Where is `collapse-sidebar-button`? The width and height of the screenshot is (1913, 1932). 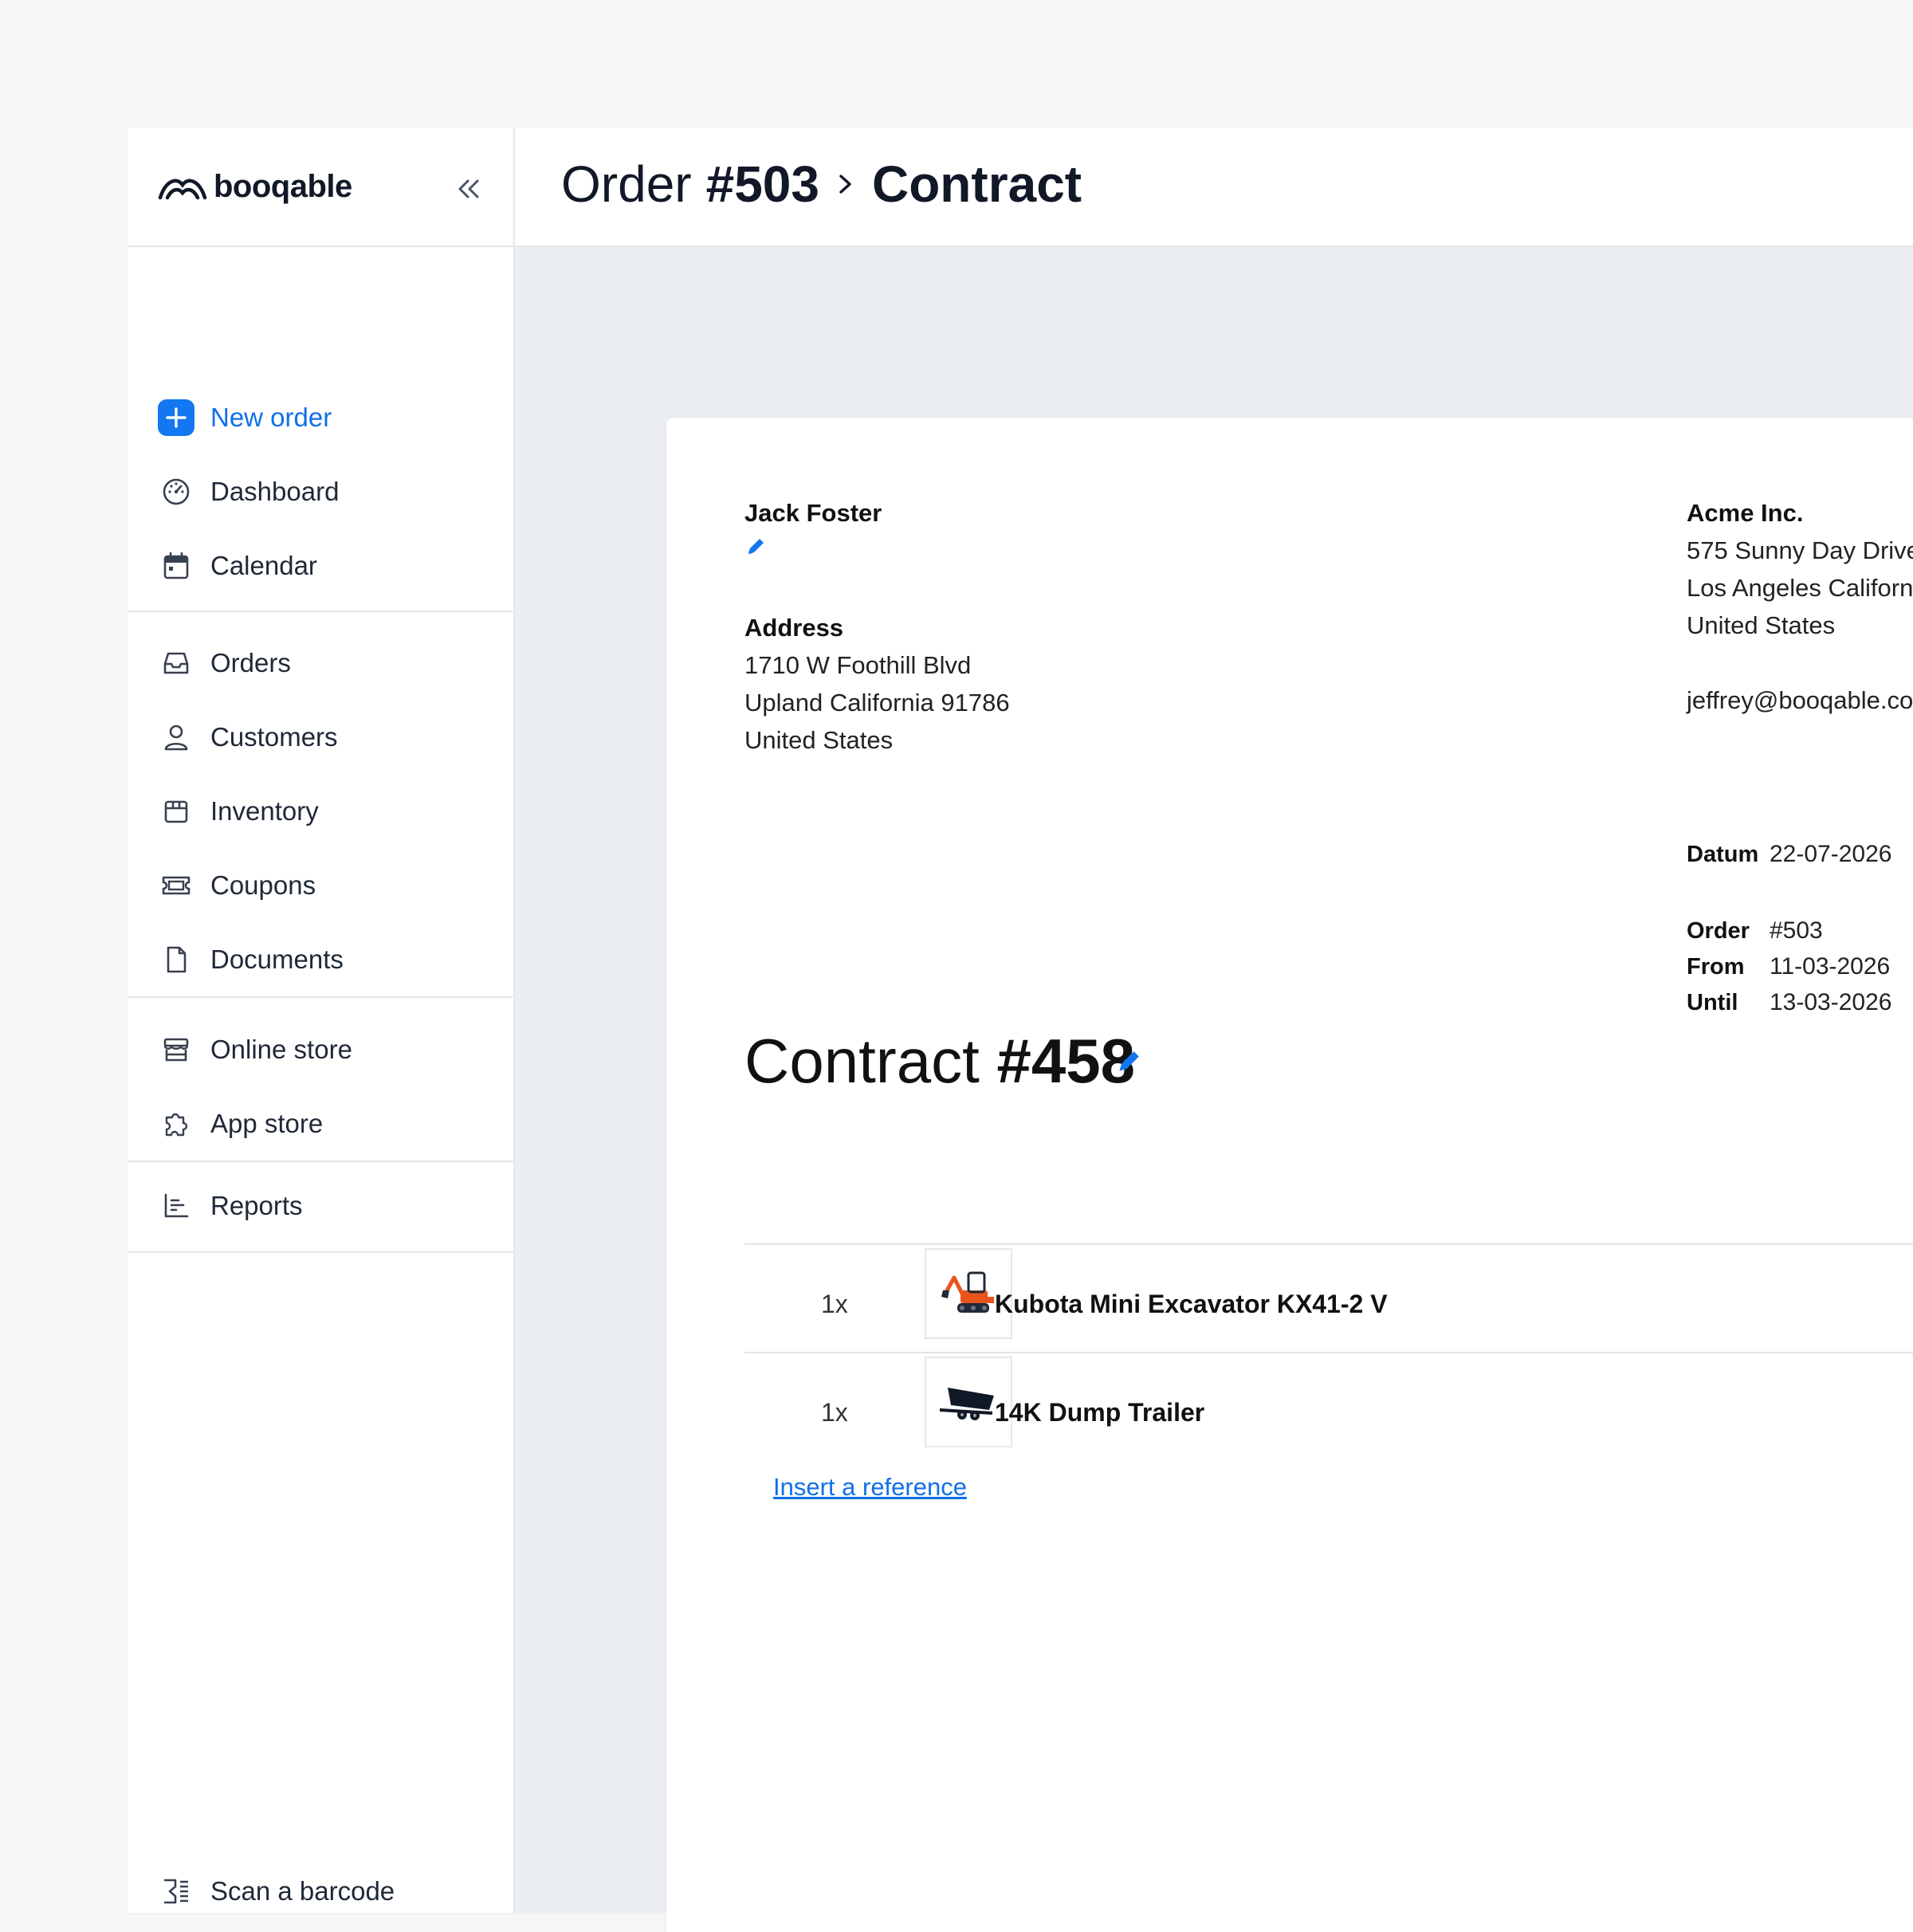 collapse-sidebar-button is located at coordinates (470, 189).